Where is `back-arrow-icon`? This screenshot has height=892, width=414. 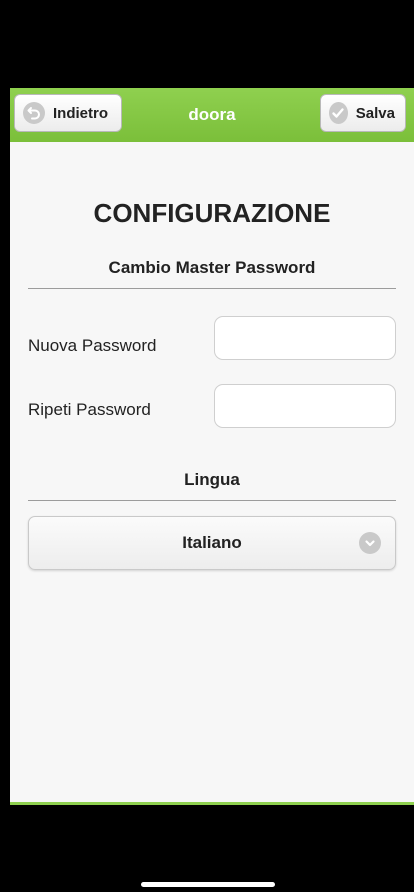
back-arrow-icon is located at coordinates (34, 113).